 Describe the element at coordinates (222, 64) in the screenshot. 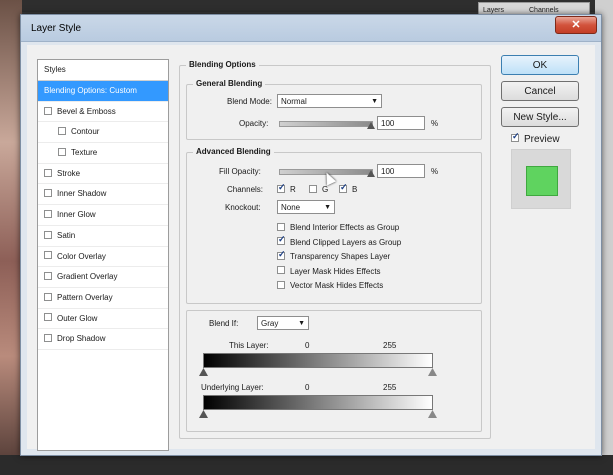

I see `blending-options-title: Blending Options` at that location.